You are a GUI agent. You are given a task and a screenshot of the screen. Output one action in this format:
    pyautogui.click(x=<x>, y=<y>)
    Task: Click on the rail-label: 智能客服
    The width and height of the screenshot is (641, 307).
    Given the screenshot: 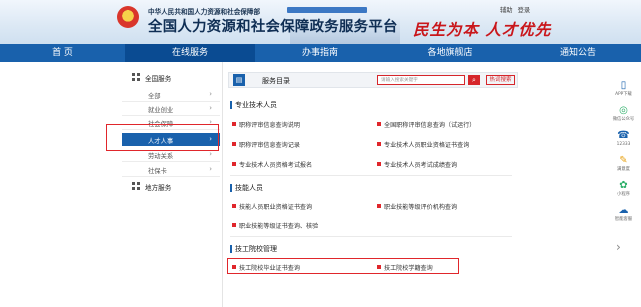 What is the action you would take?
    pyautogui.click(x=623, y=219)
    